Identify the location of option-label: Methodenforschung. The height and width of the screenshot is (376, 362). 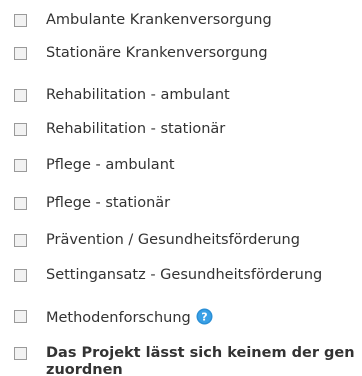
(118, 318).